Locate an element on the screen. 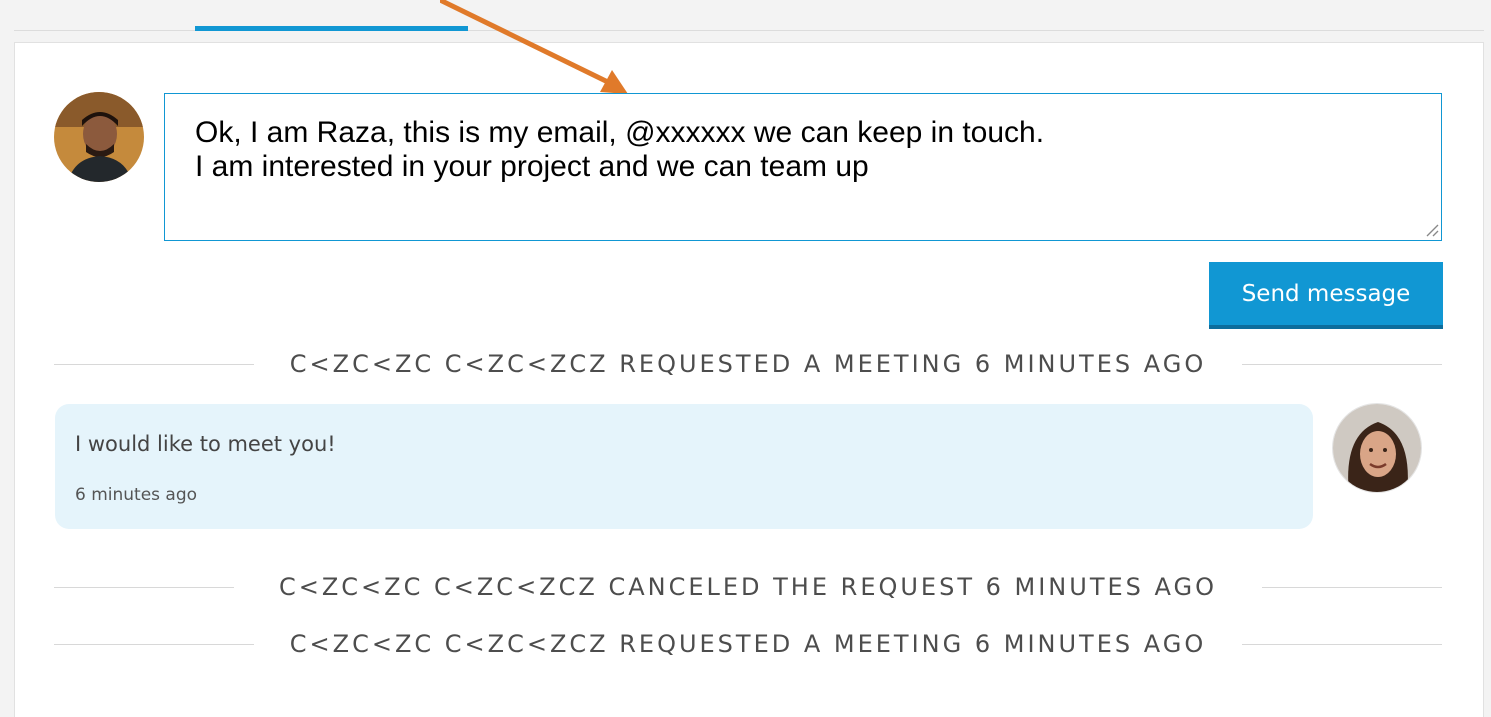  message-bubble: I would like to meet you! 6 minutes ago is located at coordinates (684, 466).